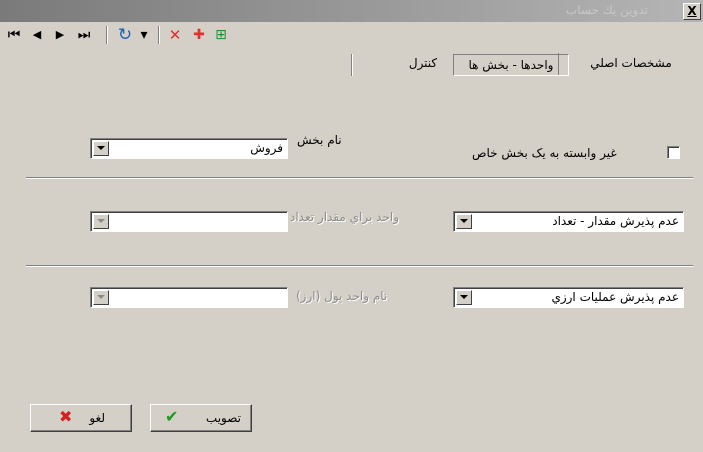  Describe the element at coordinates (351, 11) in the screenshot. I see `title-bar: تدوين يك حساب X` at that location.